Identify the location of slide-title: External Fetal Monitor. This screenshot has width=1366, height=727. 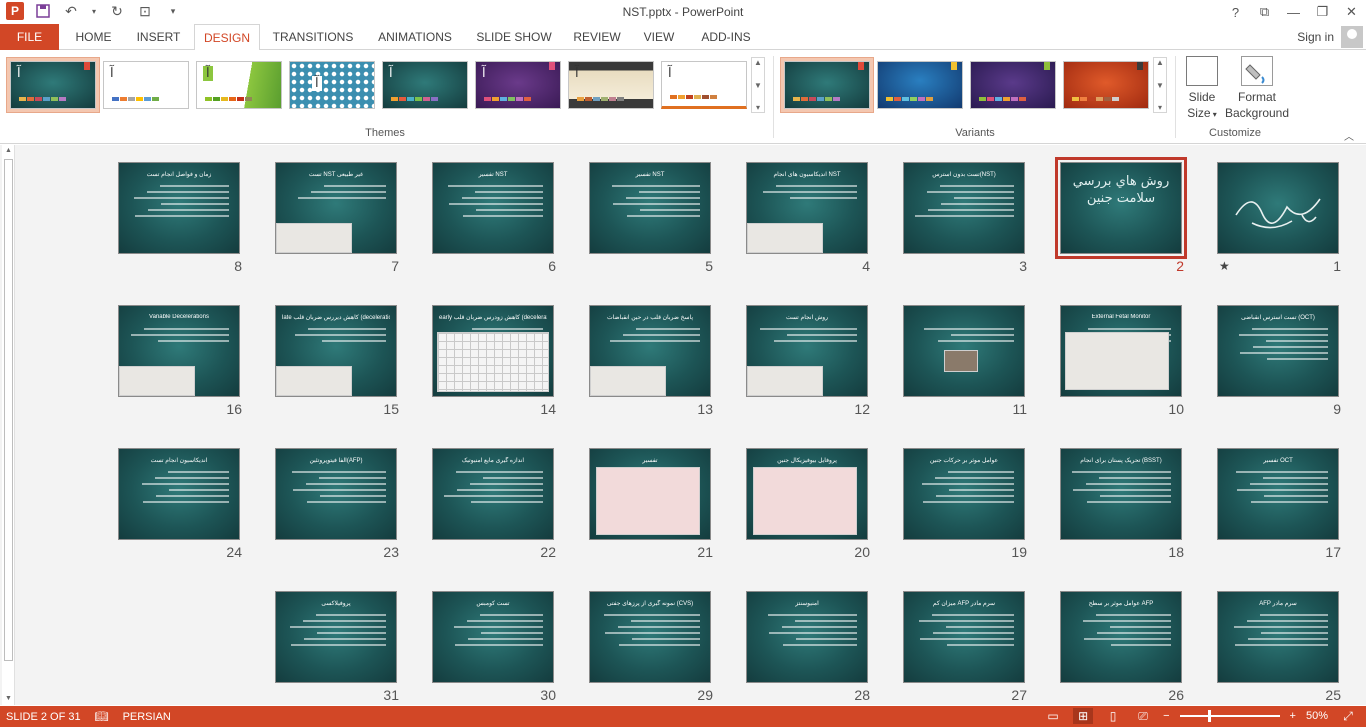
(1121, 317).